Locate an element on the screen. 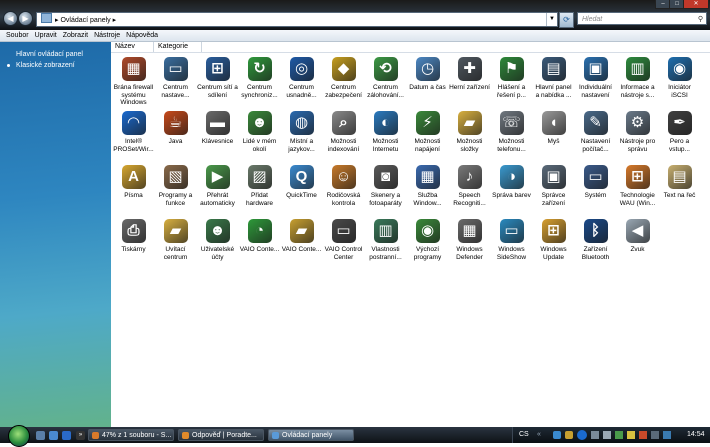 The height and width of the screenshot is (447, 710). taskbar-button-control-panel: Ovládací panely is located at coordinates (311, 435).